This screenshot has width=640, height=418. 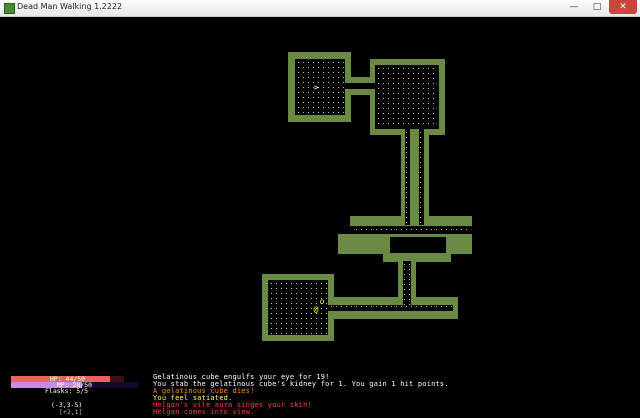 What do you see at coordinates (574, 7) in the screenshot?
I see `minimize-button: —` at bounding box center [574, 7].